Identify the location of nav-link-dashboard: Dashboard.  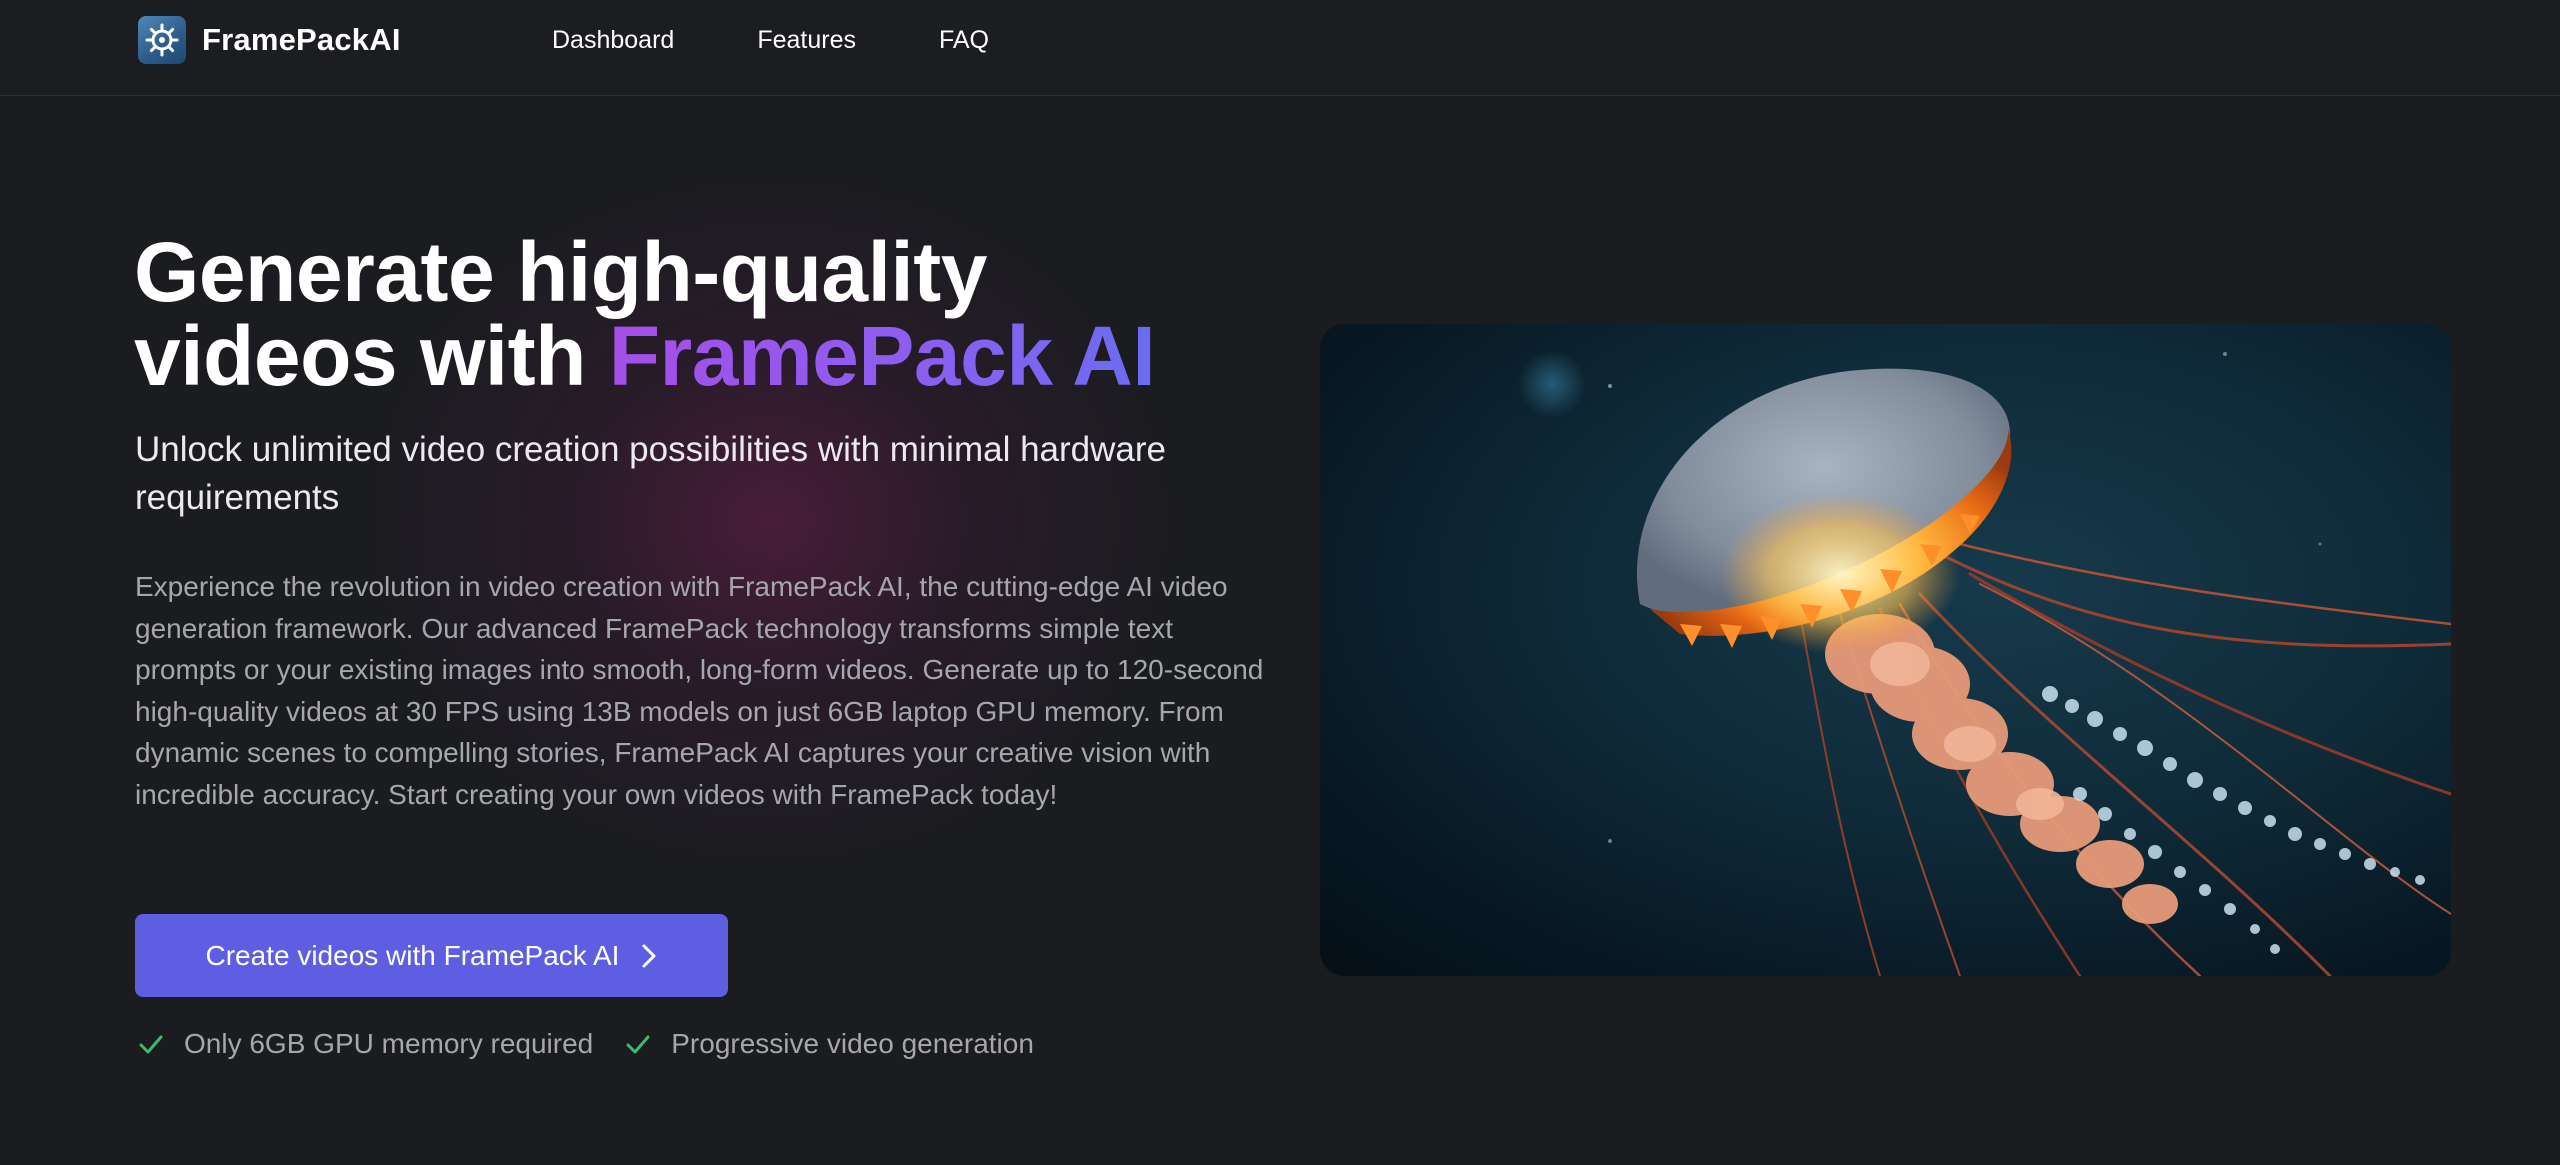
(613, 40).